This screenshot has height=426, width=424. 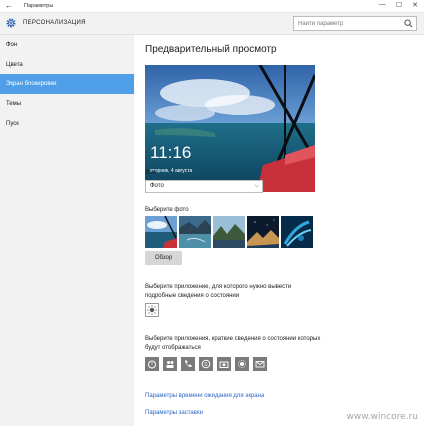 I want to click on window-controls: — ☐ ✕, so click(x=398, y=5).